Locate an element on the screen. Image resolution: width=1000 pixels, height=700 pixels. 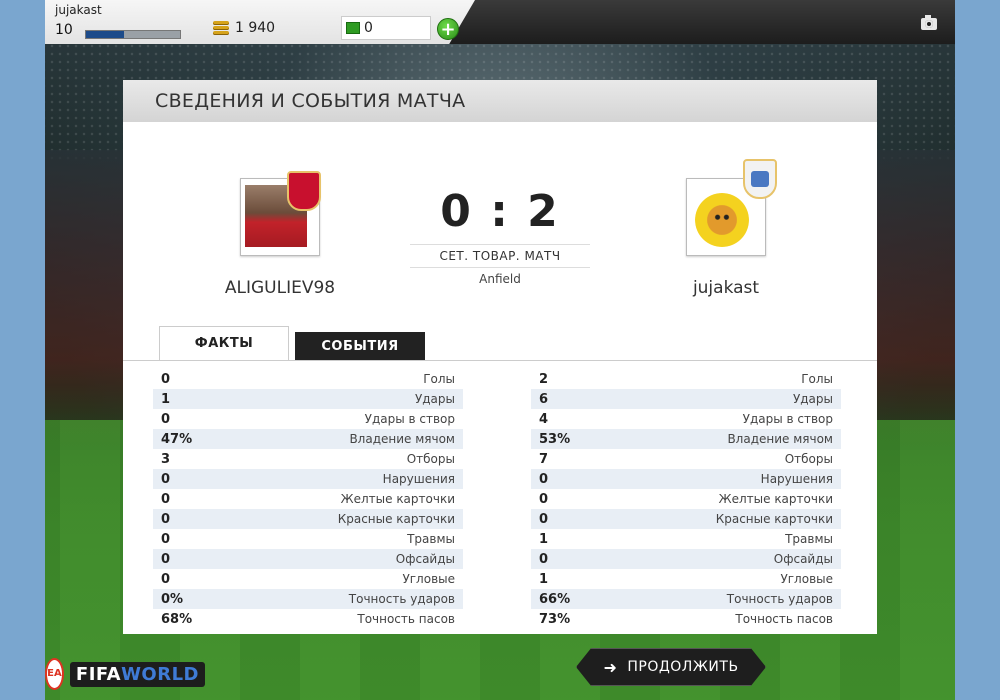
stat-row: 0 Удары в створ 4 Удары в створ is located at coordinates (498, 419).